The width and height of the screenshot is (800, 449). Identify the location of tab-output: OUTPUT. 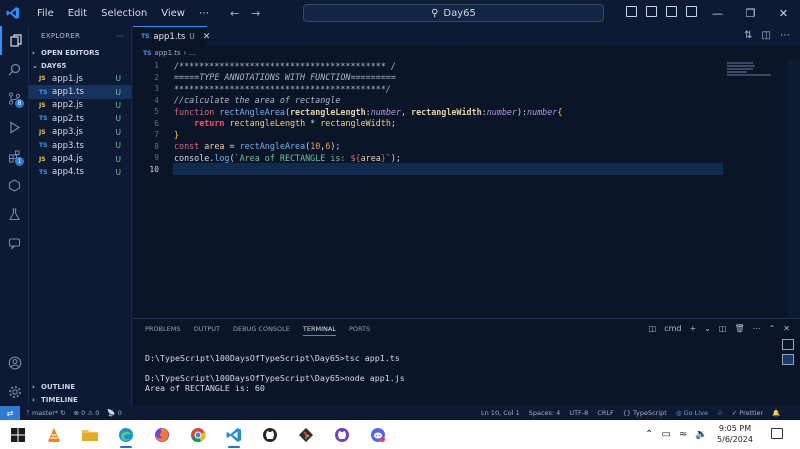
(206, 330).